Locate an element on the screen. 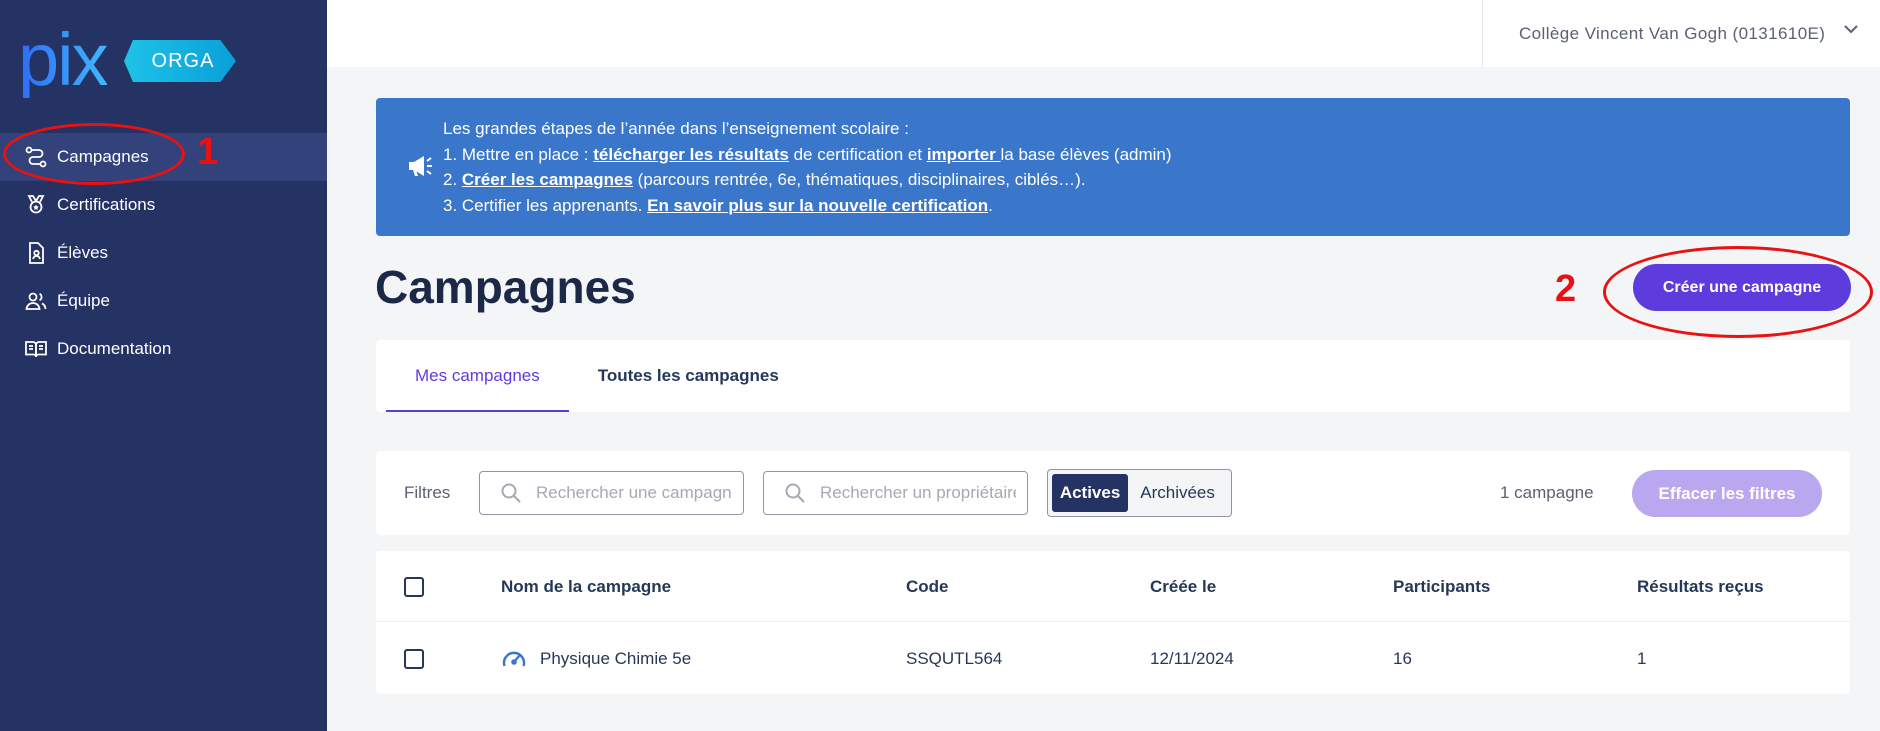  banner-text-part: la base élèves (admin) is located at coordinates (1086, 154).